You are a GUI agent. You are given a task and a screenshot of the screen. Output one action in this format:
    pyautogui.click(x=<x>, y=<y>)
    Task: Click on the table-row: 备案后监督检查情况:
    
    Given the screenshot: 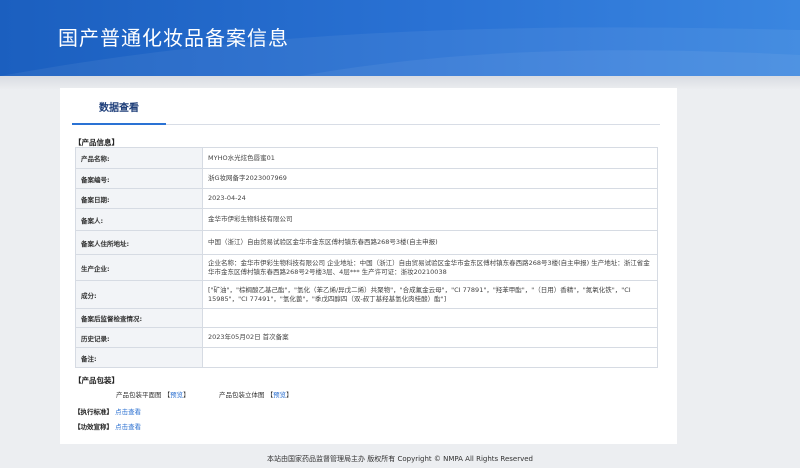 What is the action you would take?
    pyautogui.click(x=366, y=318)
    